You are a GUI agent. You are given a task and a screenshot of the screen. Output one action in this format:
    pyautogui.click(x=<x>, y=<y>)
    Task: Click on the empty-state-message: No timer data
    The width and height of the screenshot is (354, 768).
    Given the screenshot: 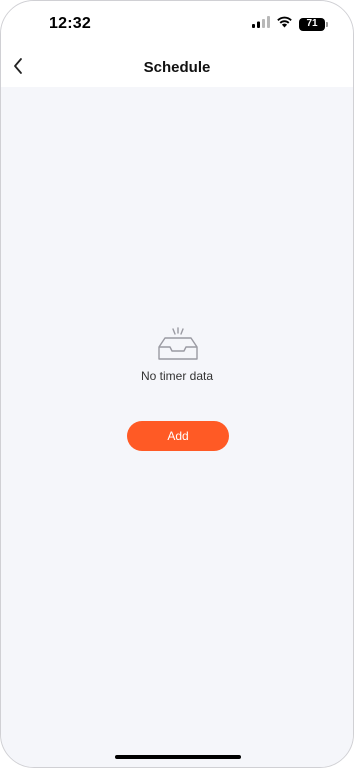 What is the action you would take?
    pyautogui.click(x=177, y=376)
    